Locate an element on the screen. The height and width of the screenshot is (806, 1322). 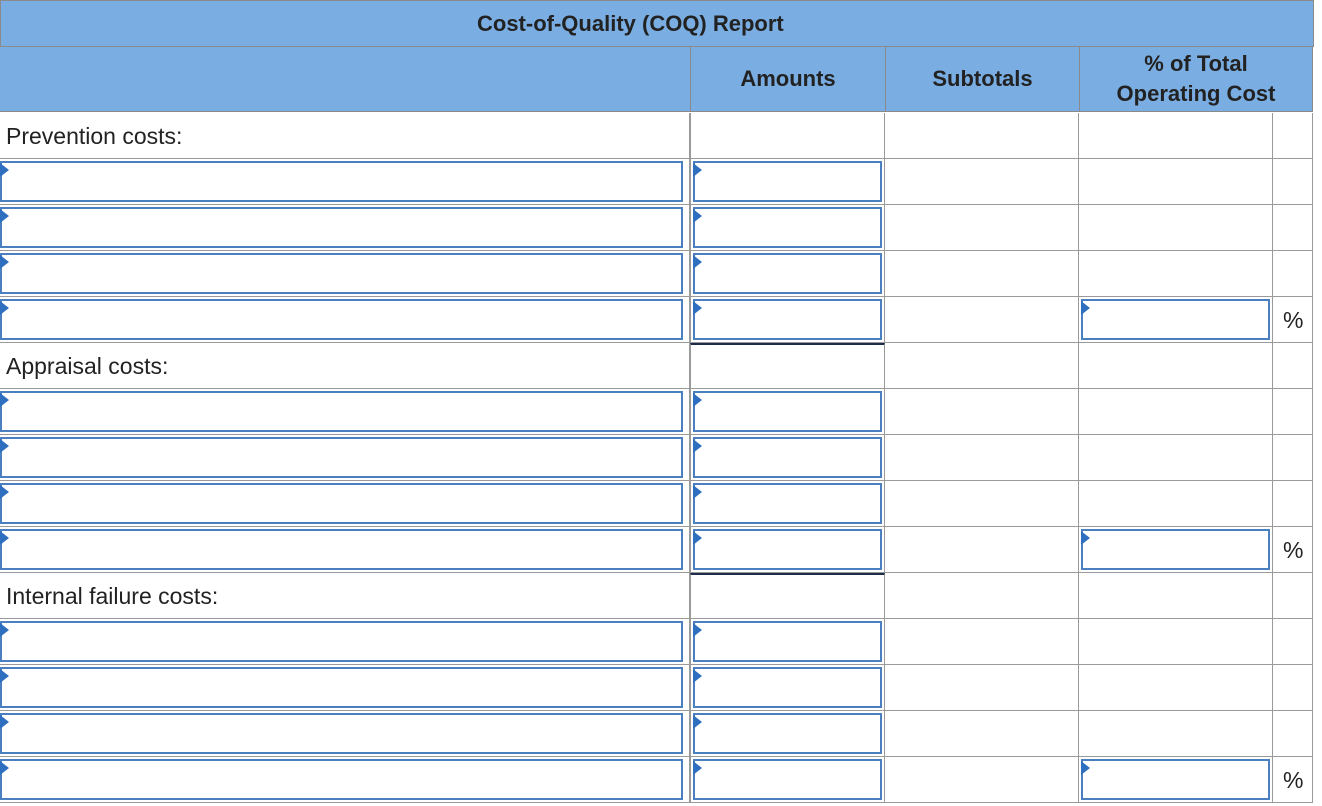
section-label: Internal failure costs: is located at coordinates (112, 596).